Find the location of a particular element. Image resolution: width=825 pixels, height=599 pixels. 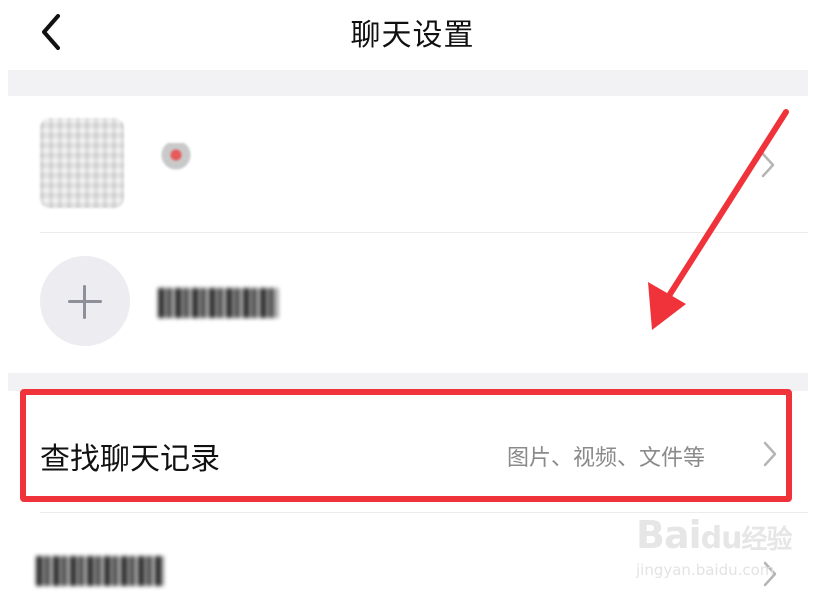

baidu-watermark: Baidu经验 jingyan.baidu.com is located at coordinates (714, 548).